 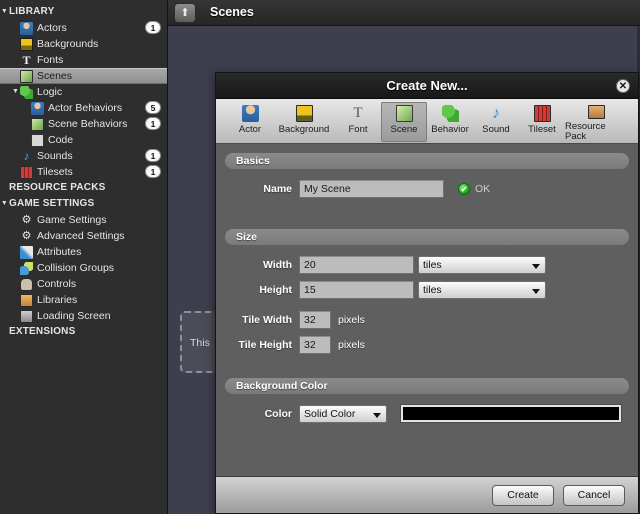 I want to click on toolbar-tab-label: Font, so click(x=358, y=129).